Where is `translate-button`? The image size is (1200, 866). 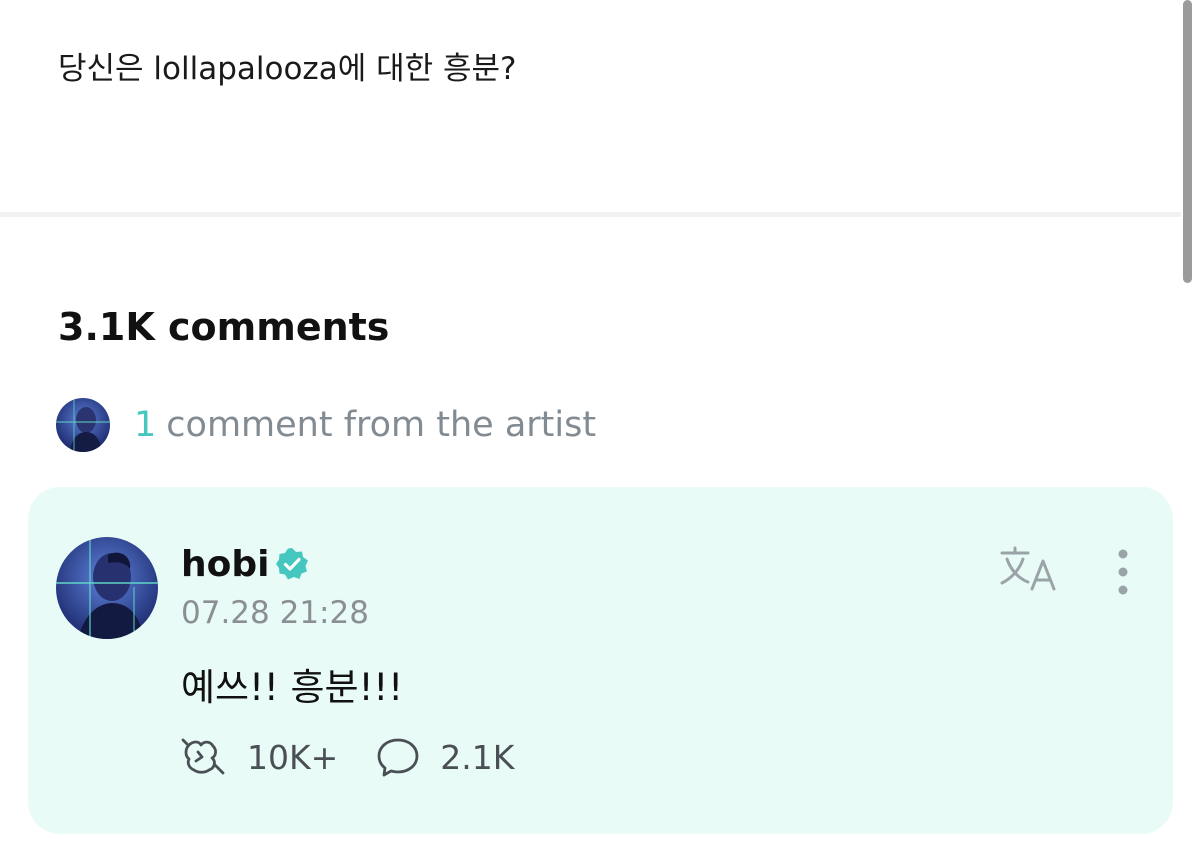
translate-button is located at coordinates (1030, 570).